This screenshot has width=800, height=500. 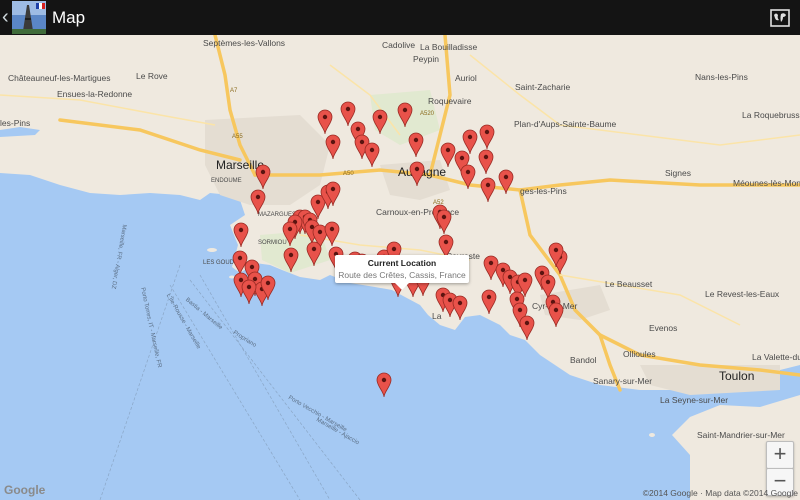 I want to click on map-label: Le Beausset, so click(x=629, y=284).